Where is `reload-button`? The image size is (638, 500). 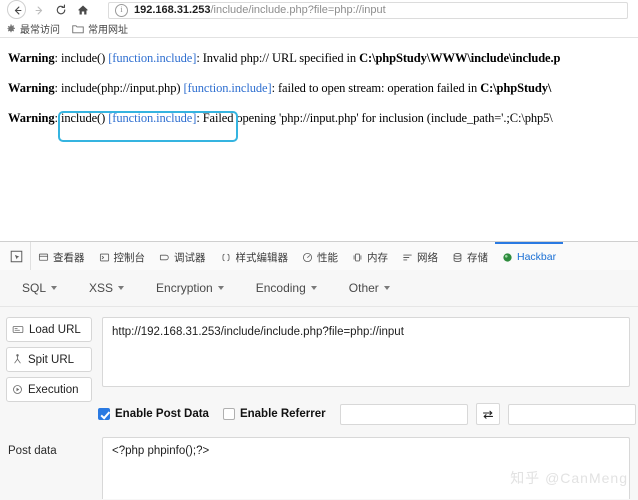
reload-button is located at coordinates (61, 10).